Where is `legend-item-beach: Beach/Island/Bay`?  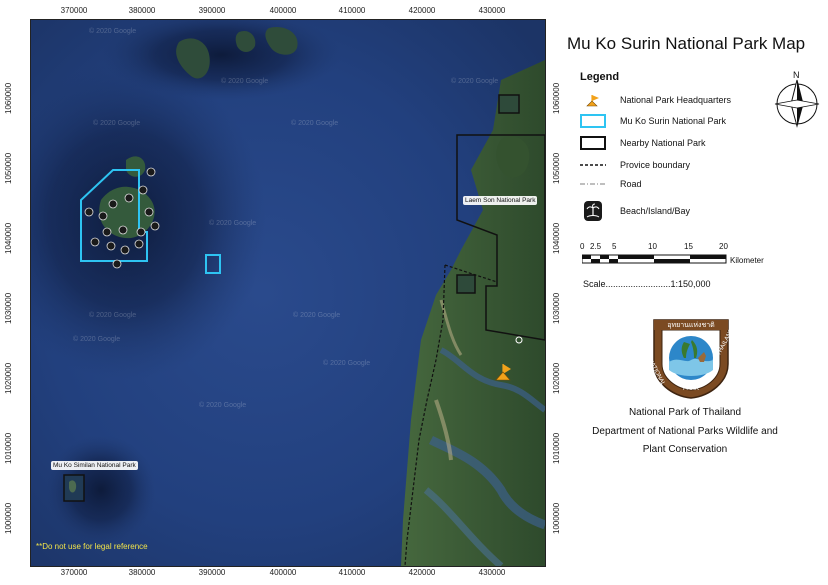 legend-item-beach: Beach/Island/Bay is located at coordinates (635, 211).